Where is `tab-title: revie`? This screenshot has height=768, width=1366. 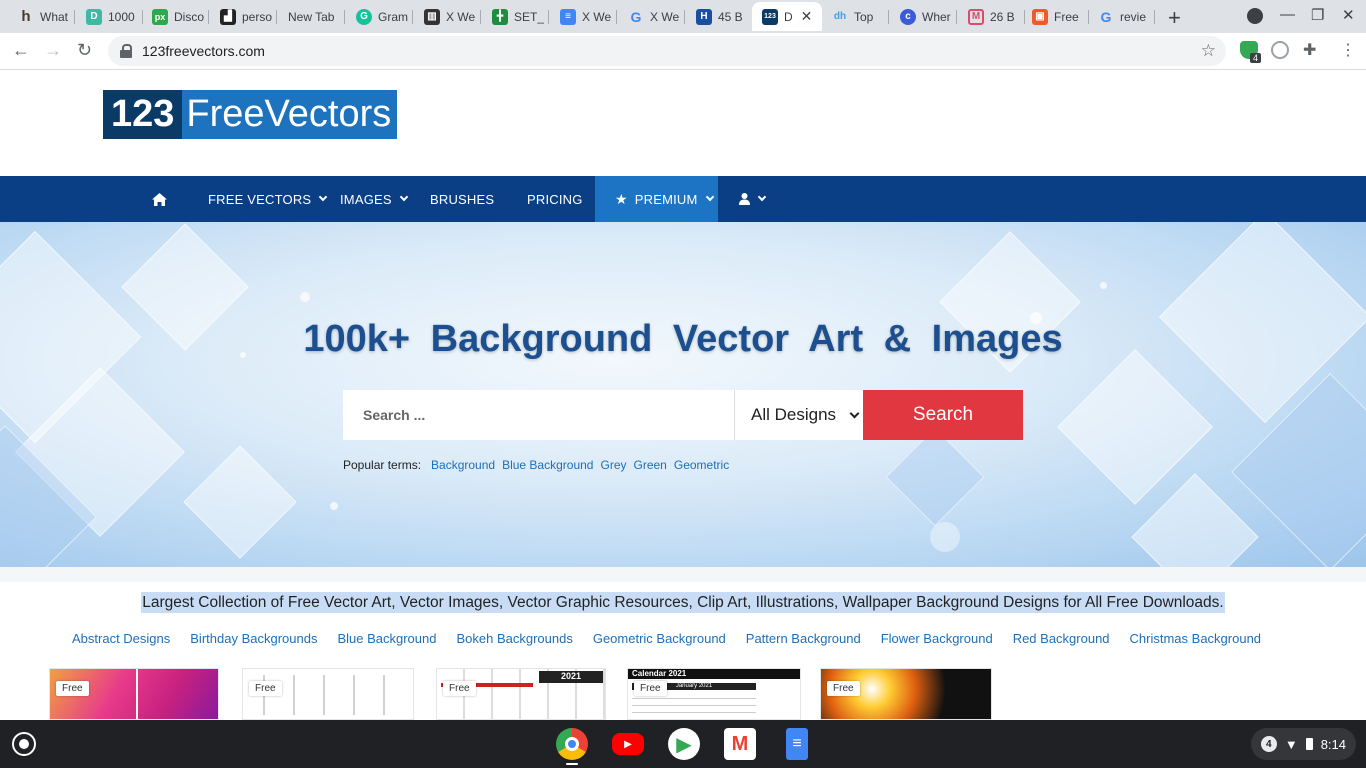 tab-title: revie is located at coordinates (1133, 16).